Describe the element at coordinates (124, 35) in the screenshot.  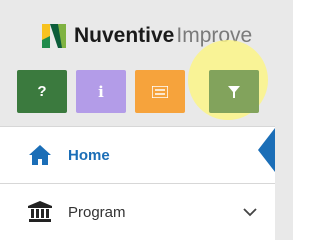
I see `brand-name: Nuventive` at that location.